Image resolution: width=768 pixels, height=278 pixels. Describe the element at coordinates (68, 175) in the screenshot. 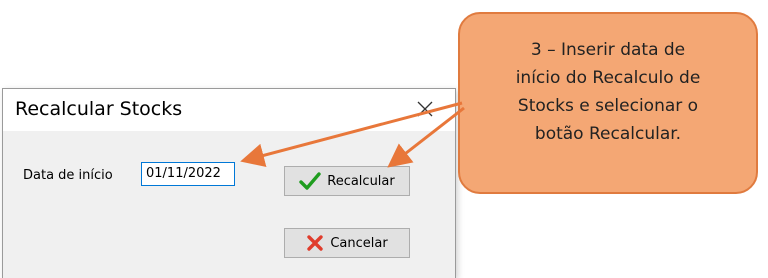

I see `start-date-label: Data de início` at that location.